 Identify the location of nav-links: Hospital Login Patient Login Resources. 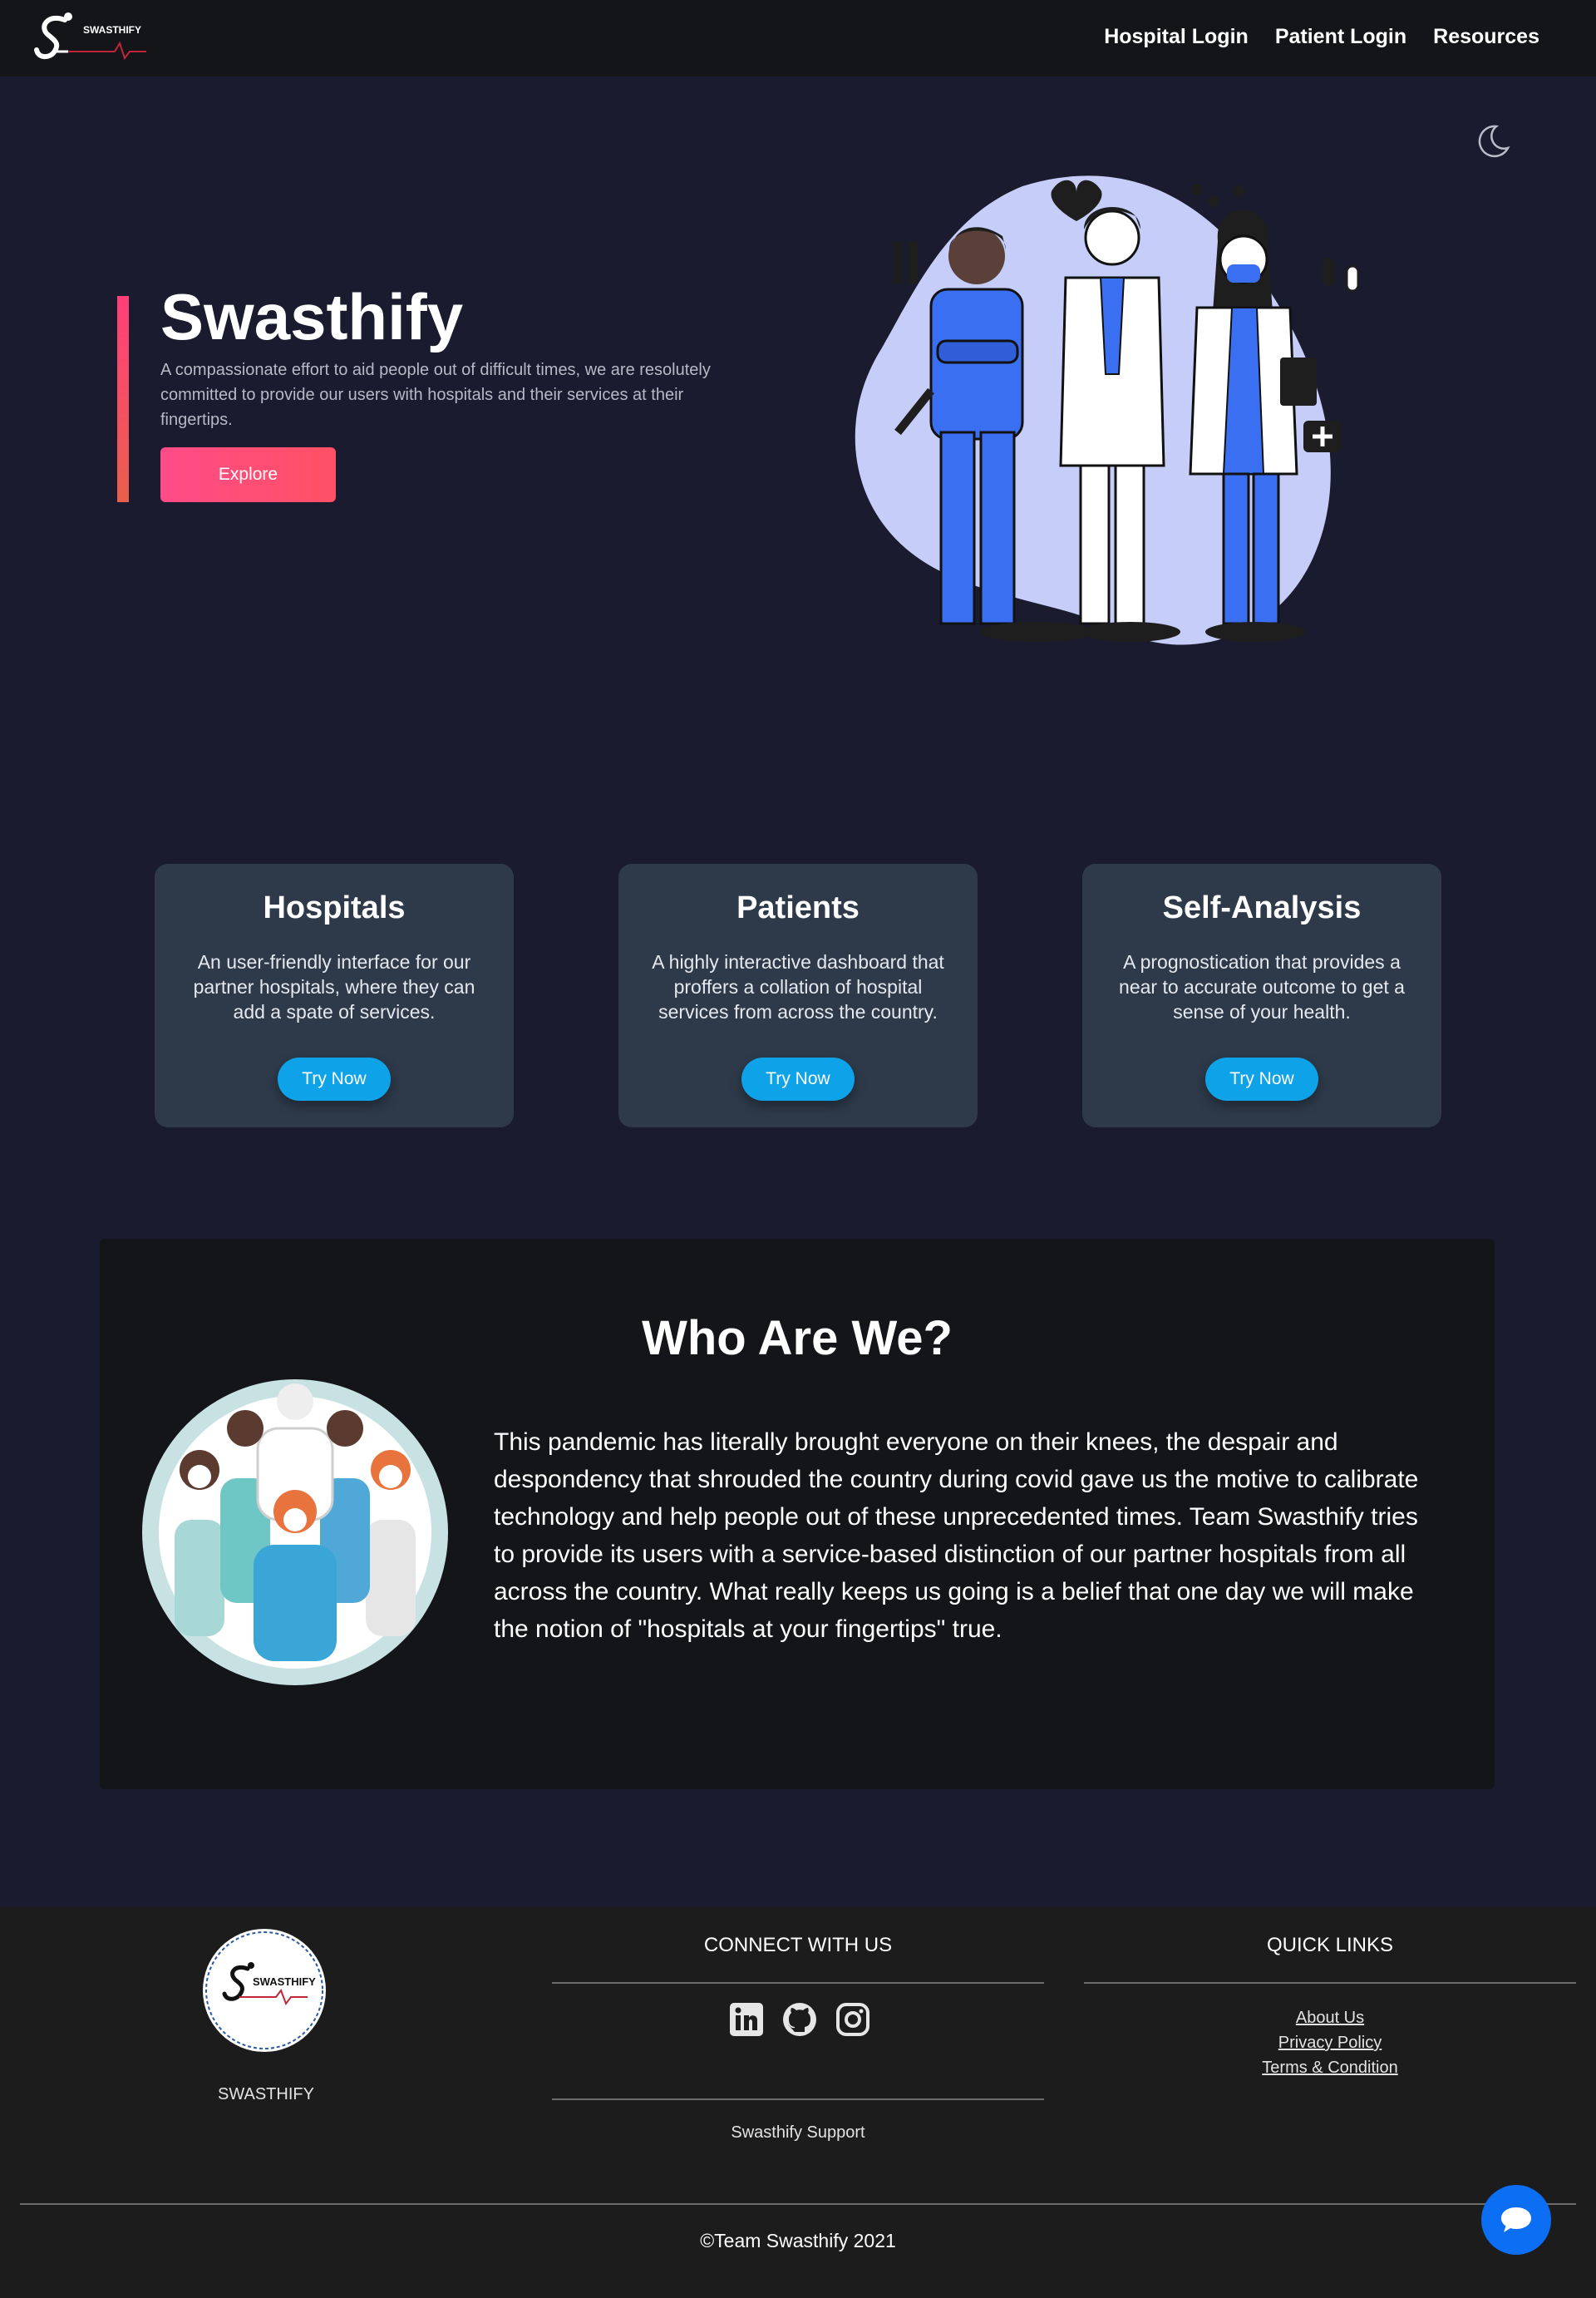
(1321, 37).